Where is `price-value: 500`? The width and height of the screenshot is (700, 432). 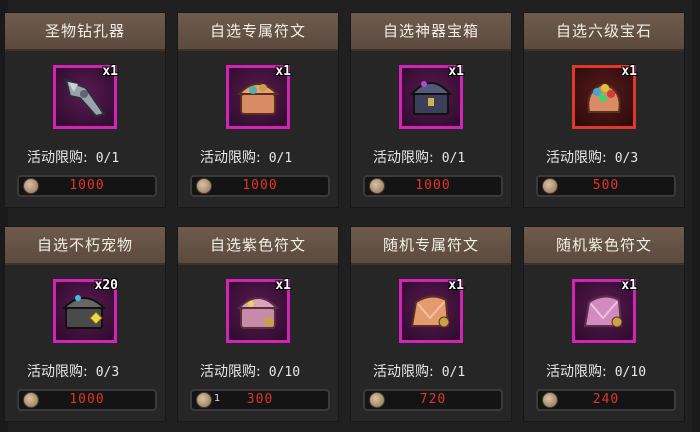
price-value: 500 is located at coordinates (606, 185).